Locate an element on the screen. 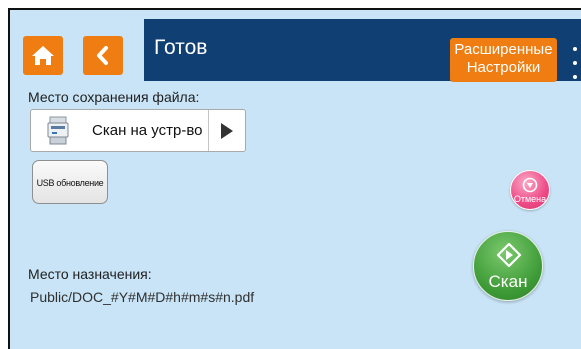  home-button is located at coordinates (43, 55).